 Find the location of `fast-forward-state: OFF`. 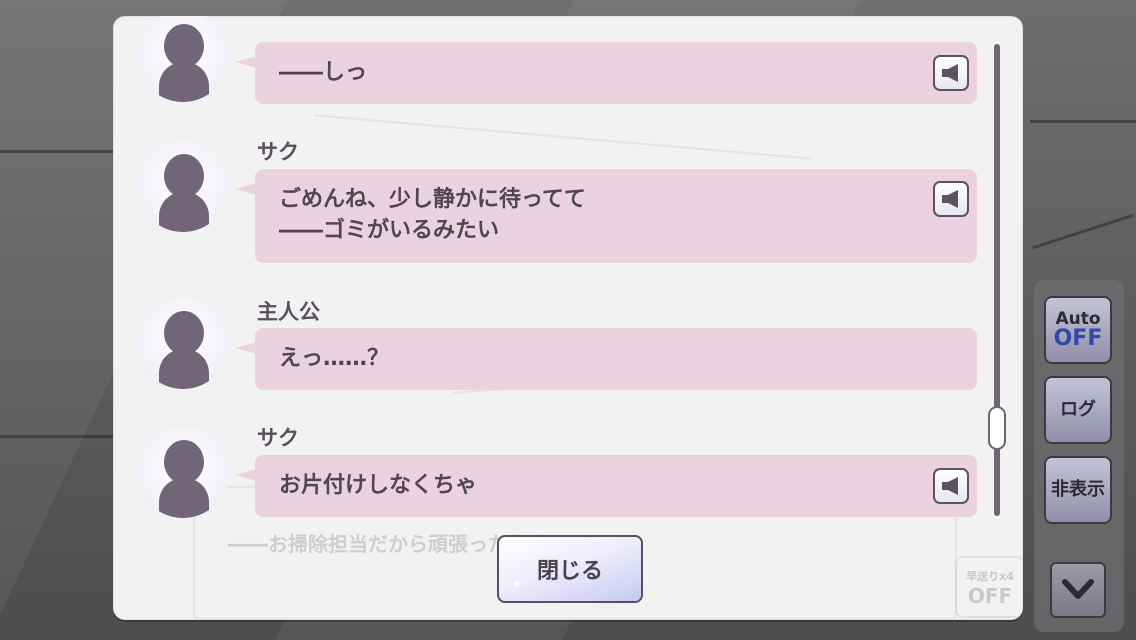

fast-forward-state: OFF is located at coordinates (990, 596).